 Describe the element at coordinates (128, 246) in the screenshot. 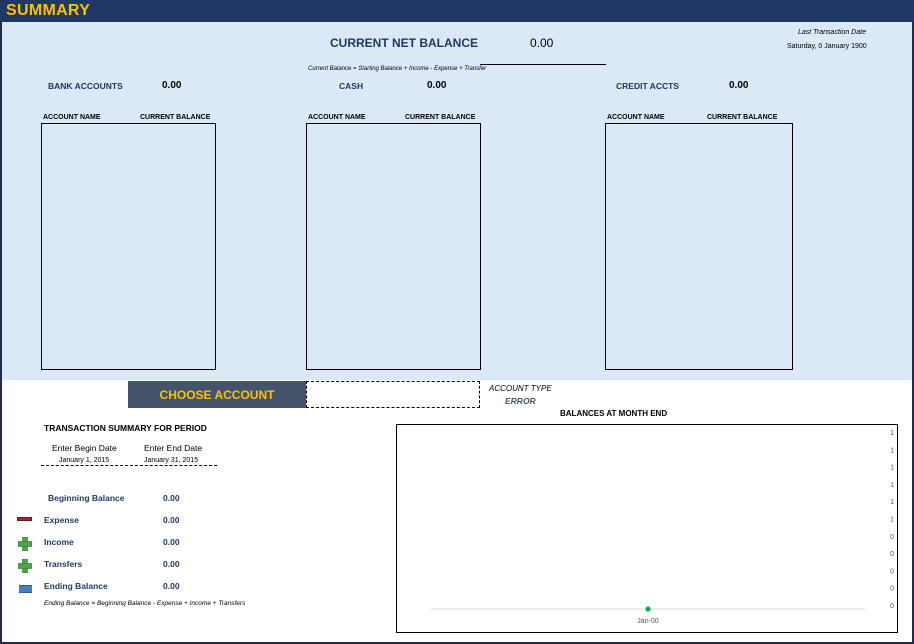

I see `bank-accounts-list` at that location.